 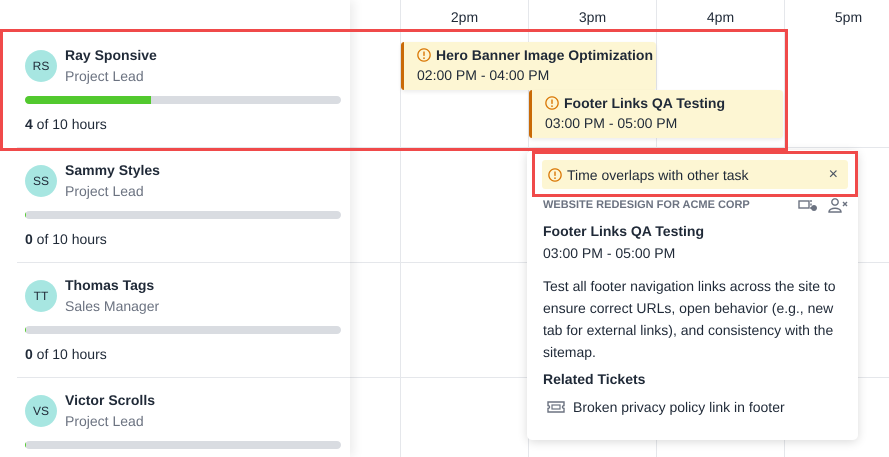 I want to click on ticket-link: Broken privacy policy link in footer, so click(x=679, y=407).